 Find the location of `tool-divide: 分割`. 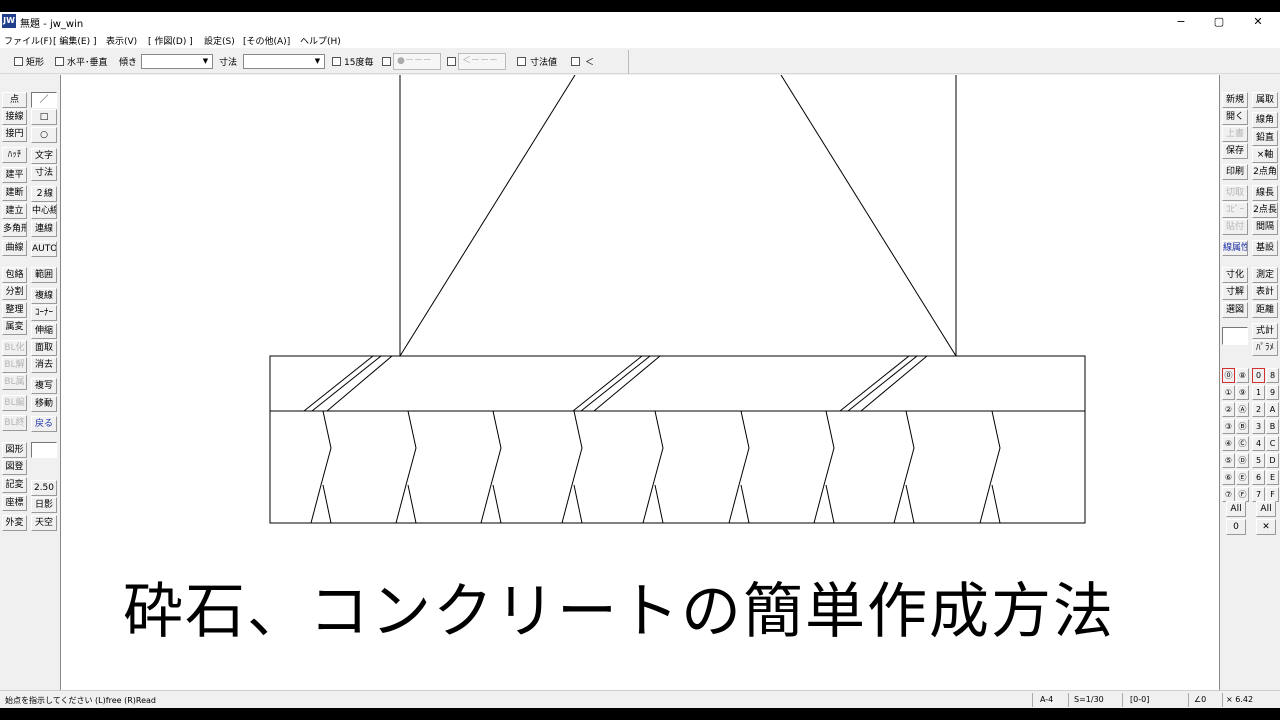

tool-divide: 分割 is located at coordinates (14, 292).